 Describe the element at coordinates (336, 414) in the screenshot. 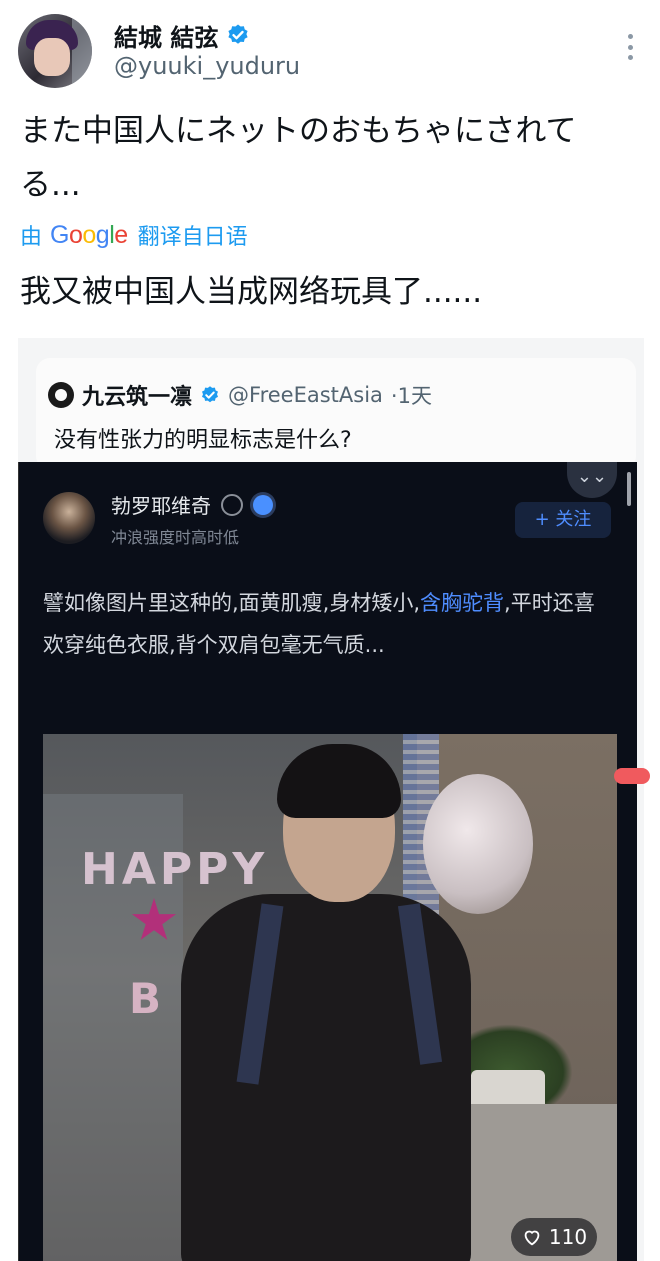

I see `quote-card: 九云筑一凛 @FreeEastAsia ·1天 没有性张力的明显标志是什么?` at that location.